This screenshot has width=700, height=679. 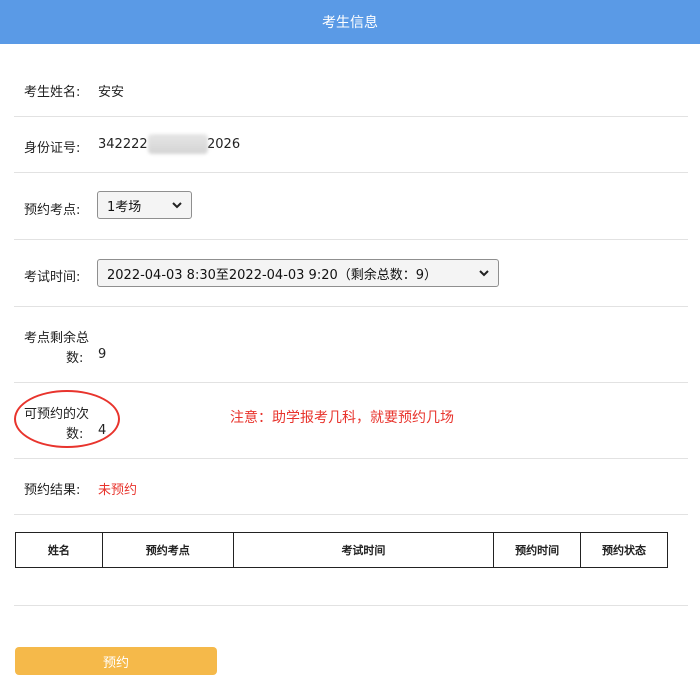 What do you see at coordinates (118, 490) in the screenshot?
I see `result-value: 未预约` at bounding box center [118, 490].